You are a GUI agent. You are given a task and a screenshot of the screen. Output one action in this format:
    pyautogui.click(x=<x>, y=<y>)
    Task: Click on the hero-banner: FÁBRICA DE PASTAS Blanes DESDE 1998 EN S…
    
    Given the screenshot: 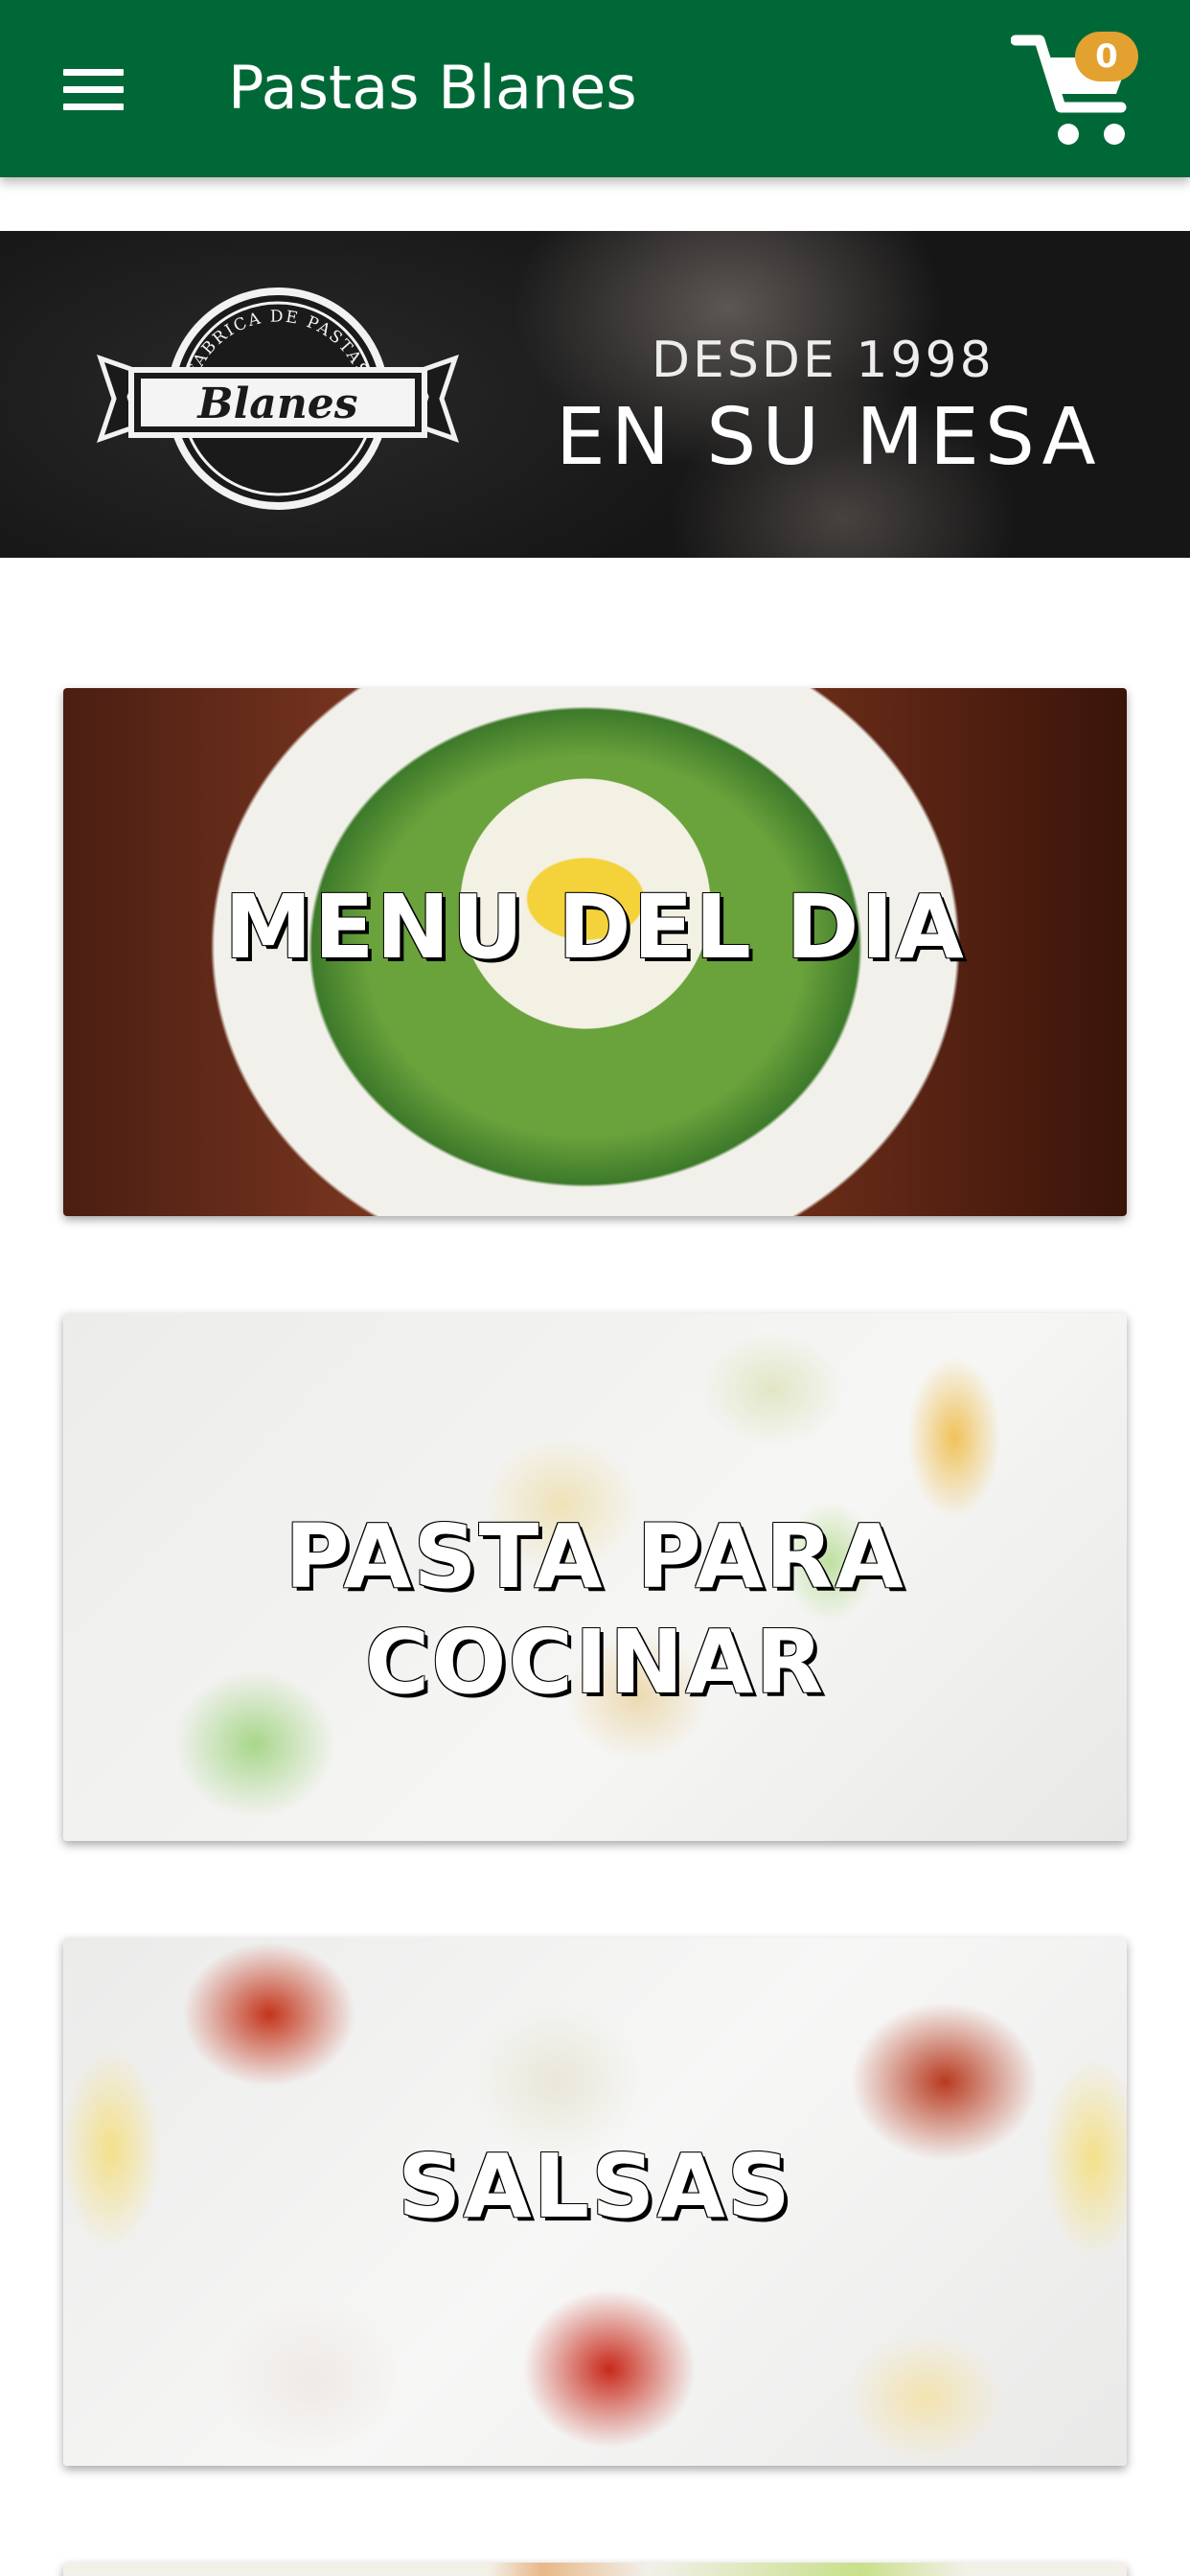 What is the action you would take?
    pyautogui.click(x=595, y=394)
    